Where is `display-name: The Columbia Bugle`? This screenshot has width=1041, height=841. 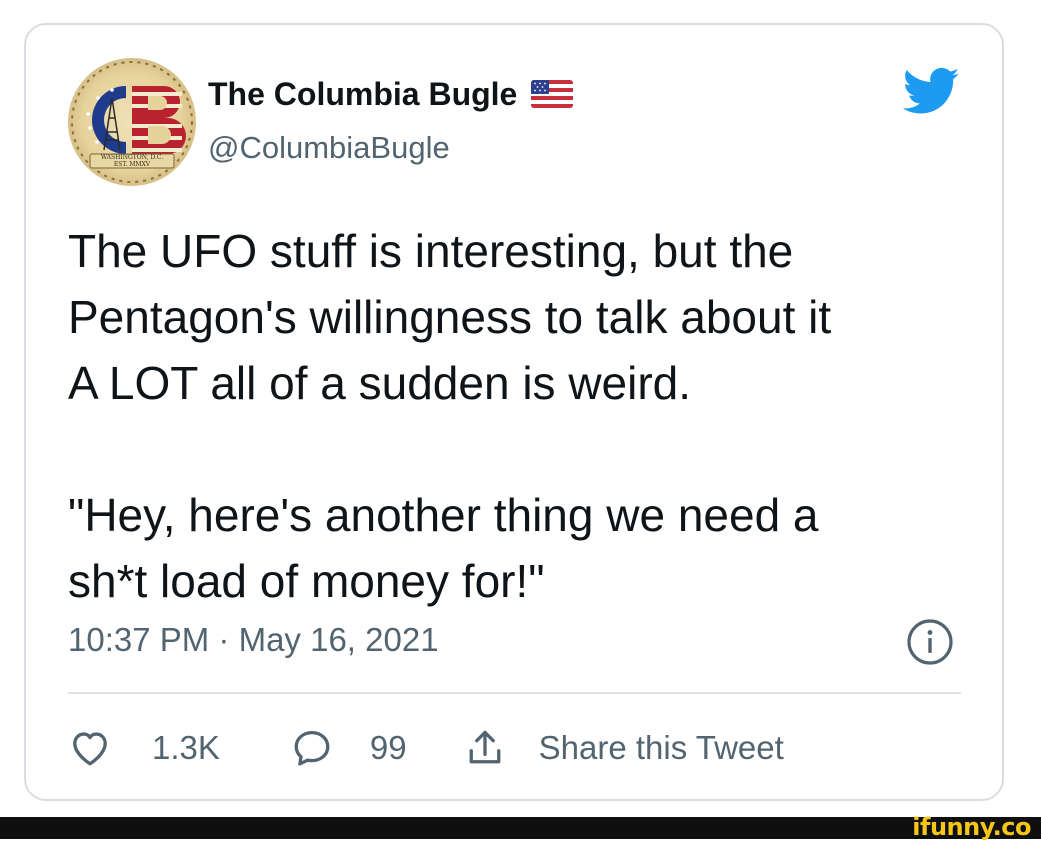 display-name: The Columbia Bugle is located at coordinates (362, 94).